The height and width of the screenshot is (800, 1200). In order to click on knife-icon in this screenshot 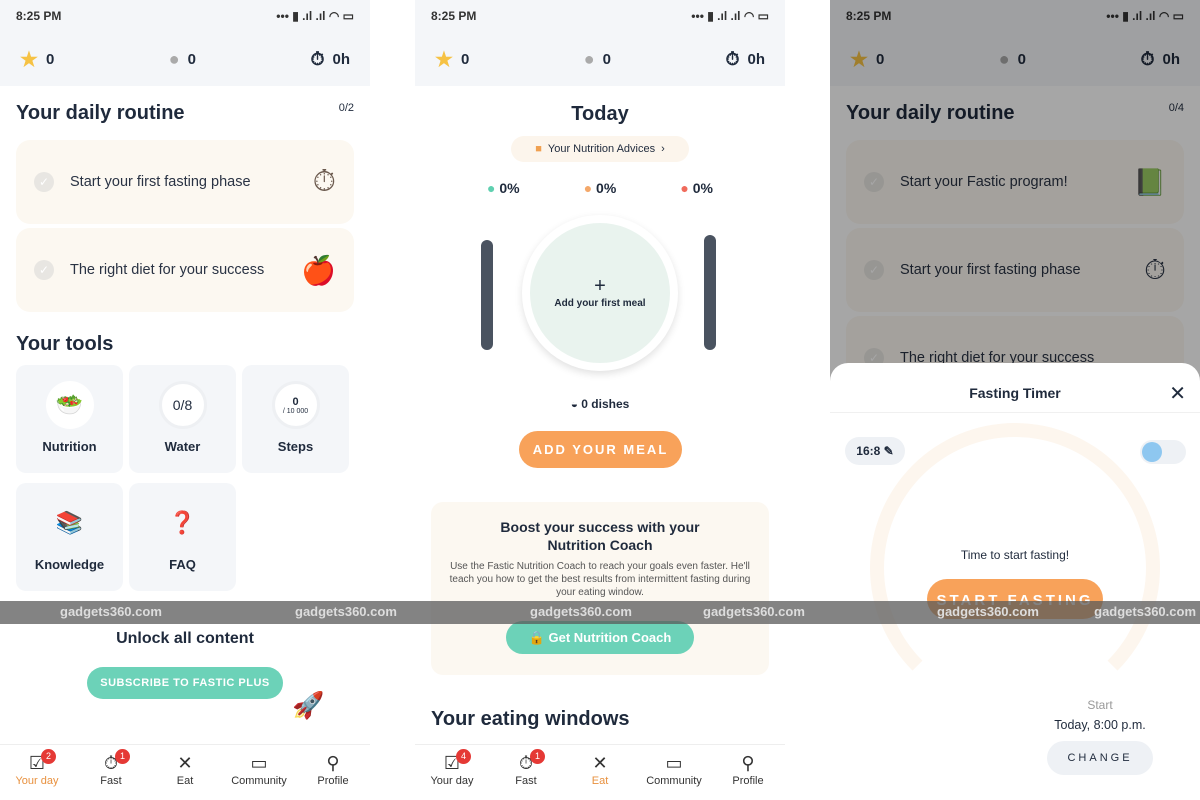, I will do `click(710, 292)`.